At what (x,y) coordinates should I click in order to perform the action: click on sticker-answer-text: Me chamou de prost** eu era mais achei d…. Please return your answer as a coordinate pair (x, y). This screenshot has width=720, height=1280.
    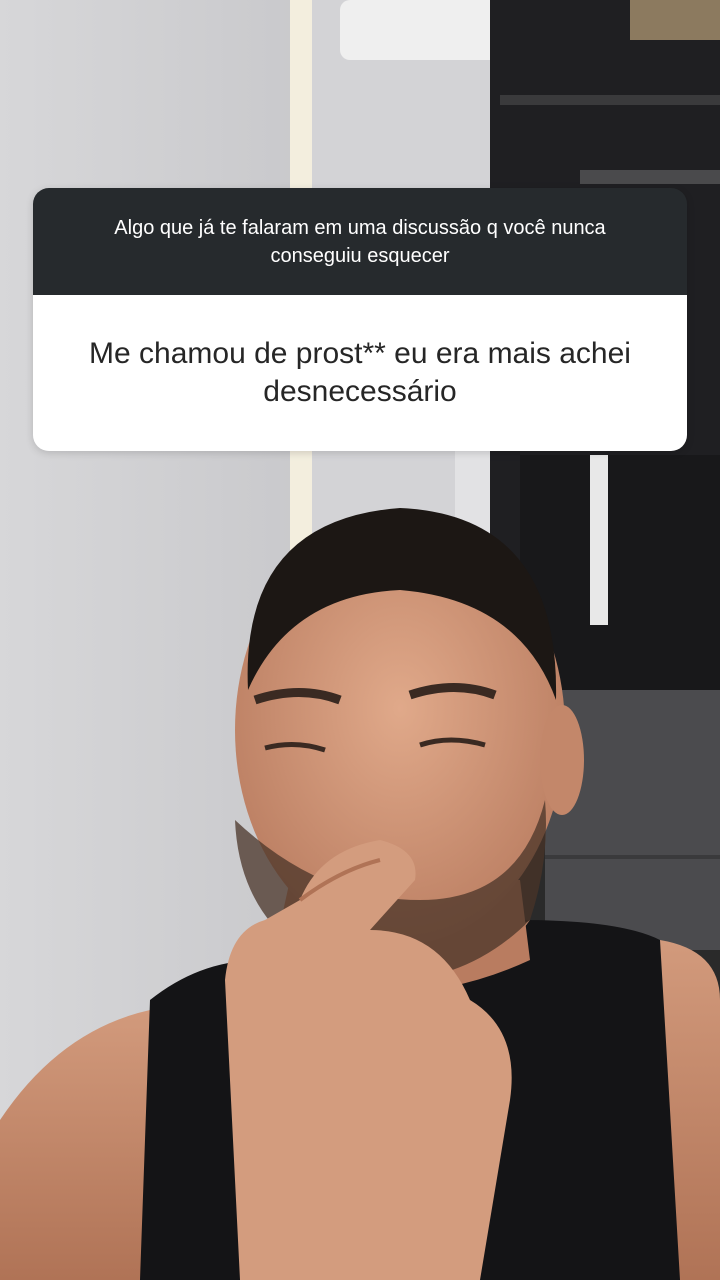
    Looking at the image, I should click on (360, 373).